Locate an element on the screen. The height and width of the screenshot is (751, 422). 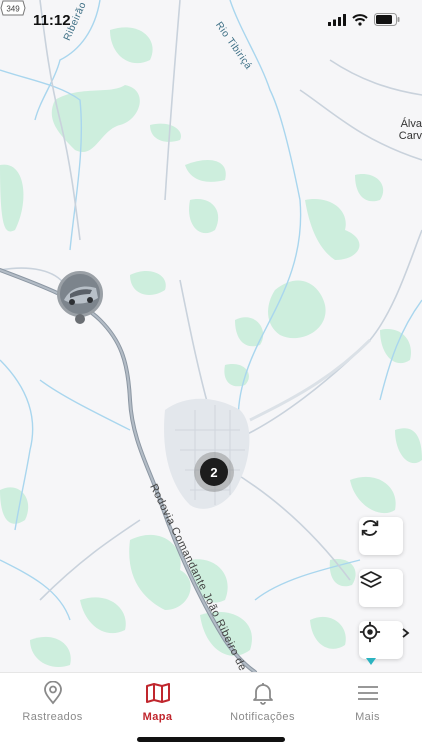
signal-icon is located at coordinates (337, 19).